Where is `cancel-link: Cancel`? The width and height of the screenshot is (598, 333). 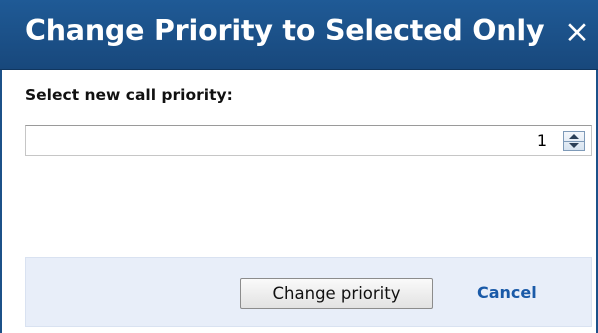 cancel-link: Cancel is located at coordinates (507, 292).